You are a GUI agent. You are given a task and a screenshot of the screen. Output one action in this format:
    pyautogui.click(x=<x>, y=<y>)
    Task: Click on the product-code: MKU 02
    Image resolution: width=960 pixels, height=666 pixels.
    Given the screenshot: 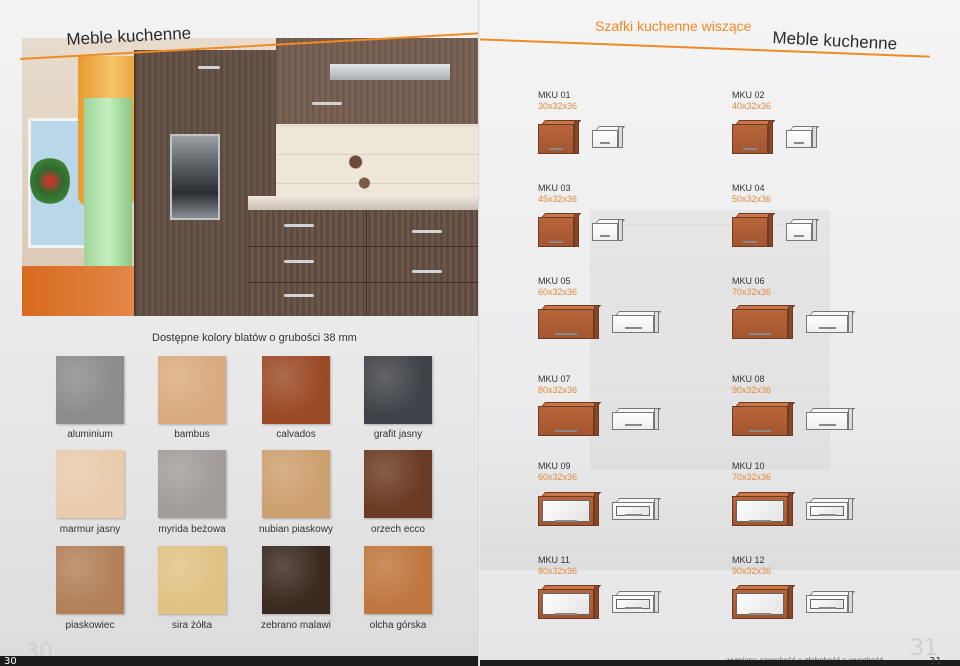 What is the action you would take?
    pyautogui.click(x=748, y=95)
    